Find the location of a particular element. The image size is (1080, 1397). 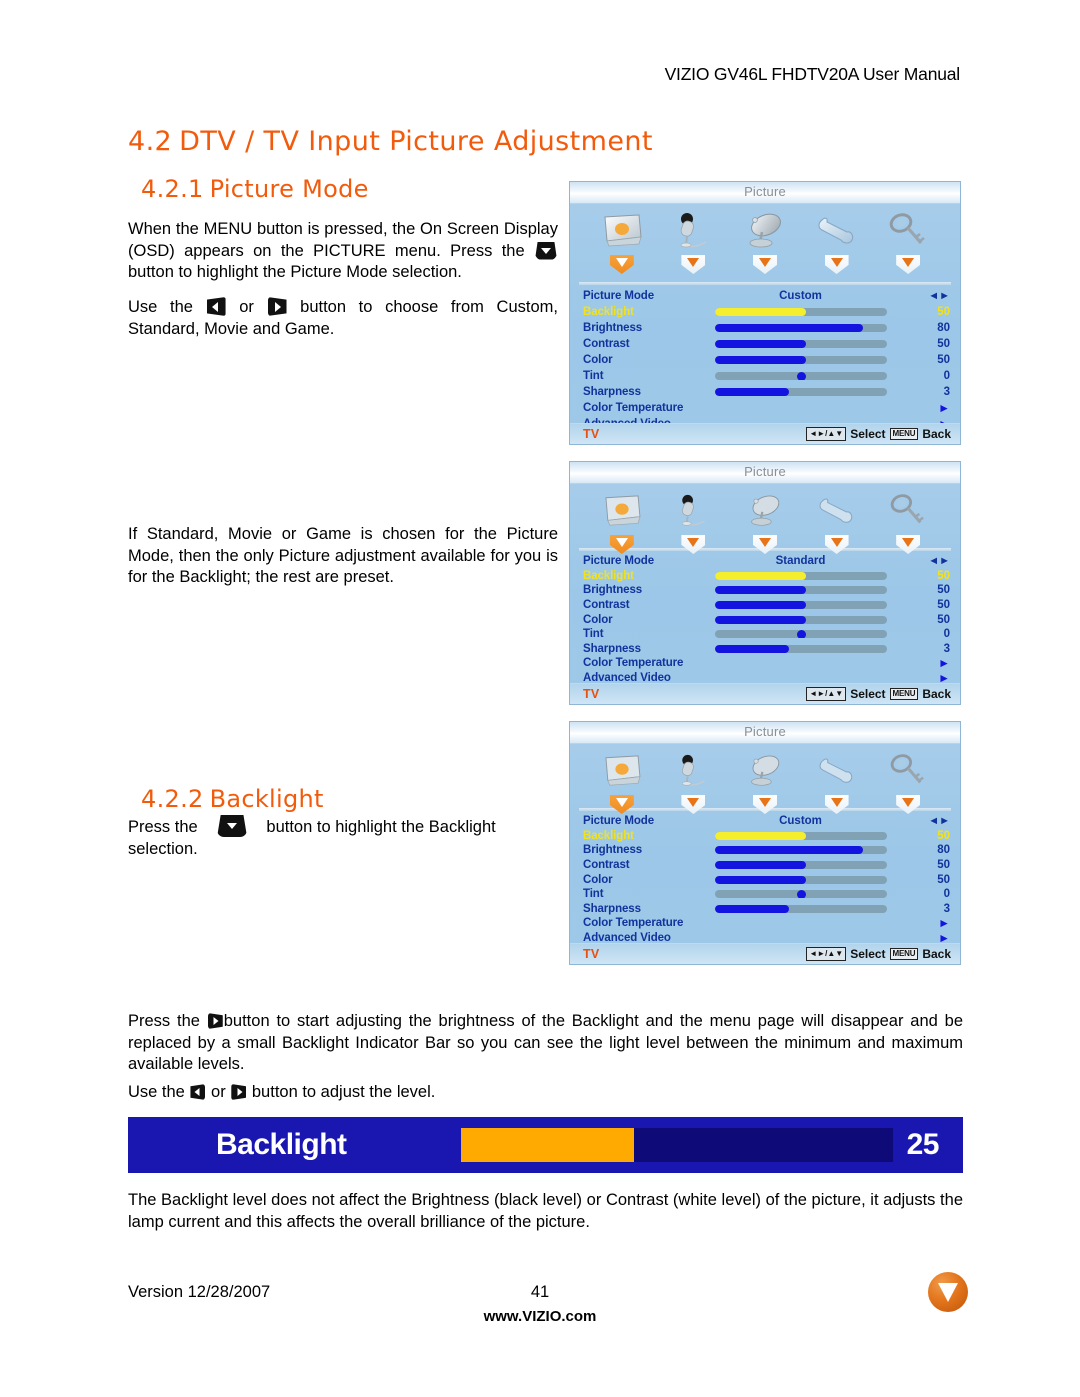

subsection-number-2: 4.2.2 is located at coordinates (172, 799).